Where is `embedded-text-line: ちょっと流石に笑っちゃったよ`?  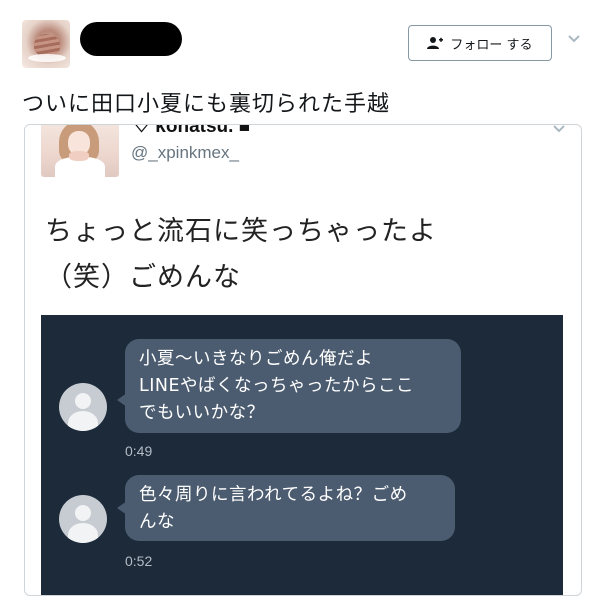 embedded-text-line: ちょっと流石に笑っちゃったよ is located at coordinates (241, 231).